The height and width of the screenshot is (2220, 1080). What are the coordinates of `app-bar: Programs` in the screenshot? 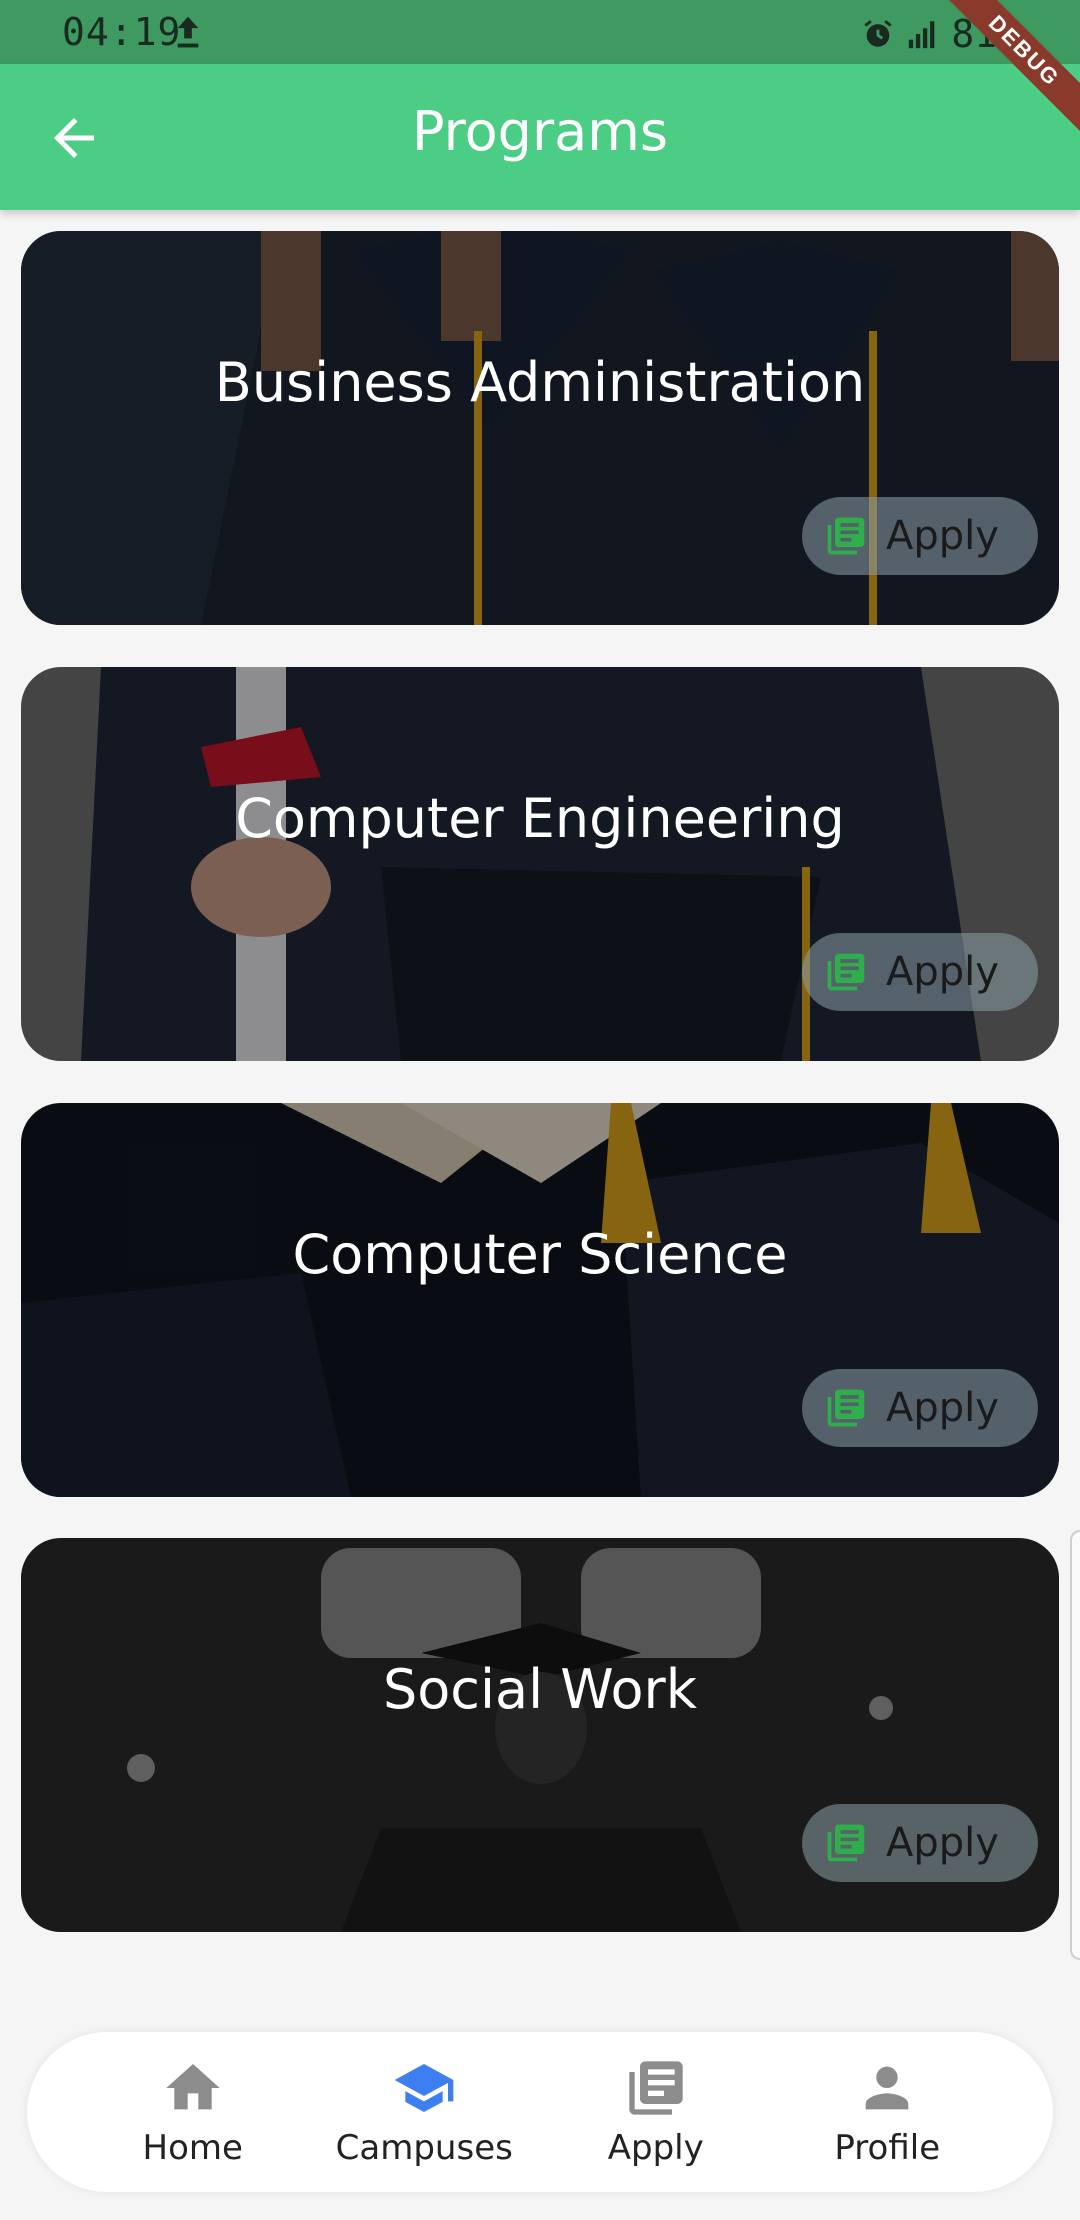 It's located at (540, 137).